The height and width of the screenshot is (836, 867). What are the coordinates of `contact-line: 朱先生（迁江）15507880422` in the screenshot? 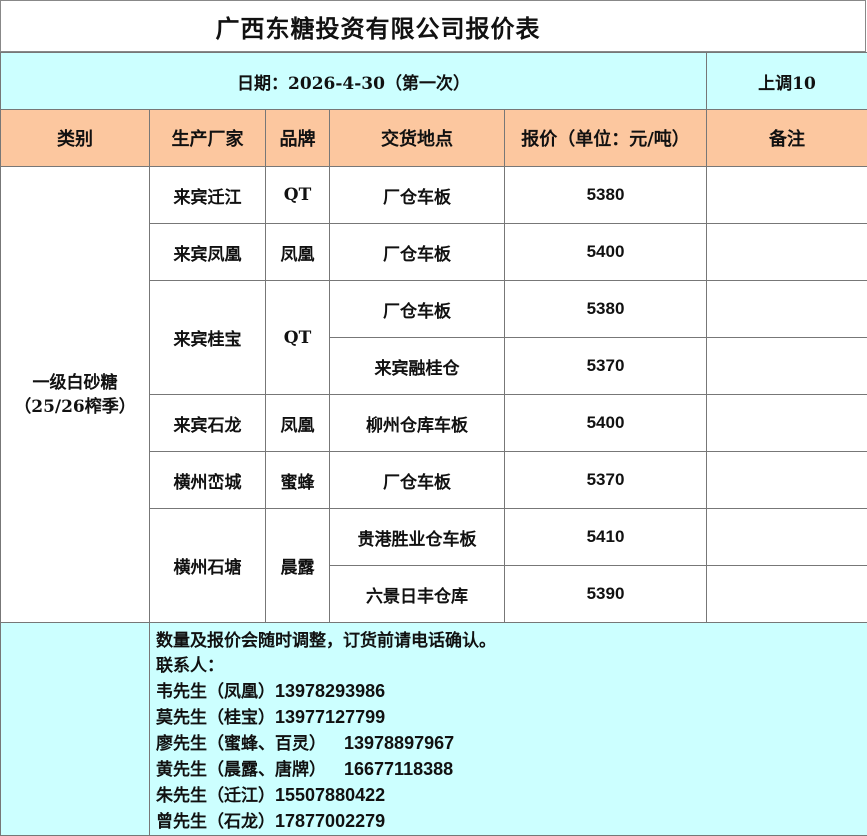 It's located at (511, 796).